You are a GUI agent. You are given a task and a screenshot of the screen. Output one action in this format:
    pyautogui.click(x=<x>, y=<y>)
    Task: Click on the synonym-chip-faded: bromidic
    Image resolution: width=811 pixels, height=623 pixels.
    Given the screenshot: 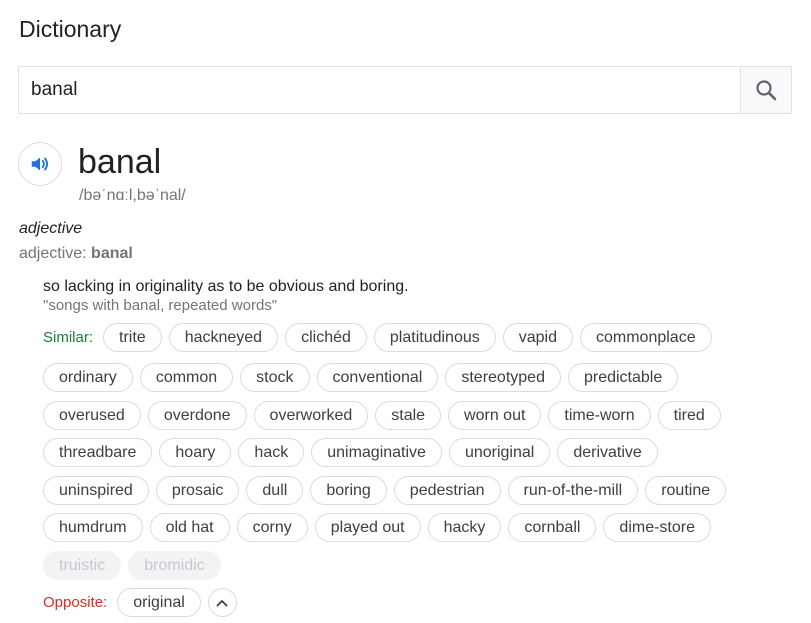 What is the action you would take?
    pyautogui.click(x=174, y=565)
    